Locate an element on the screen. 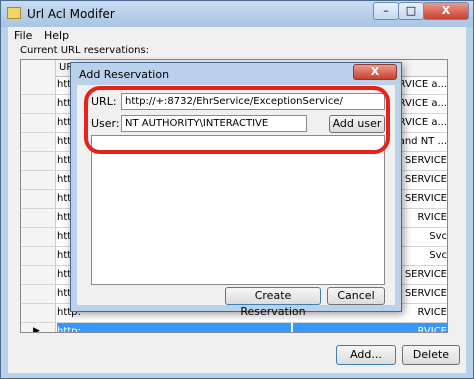 This screenshot has height=379, width=474. table-row: ▶ http: RVICE is located at coordinates (234, 328).